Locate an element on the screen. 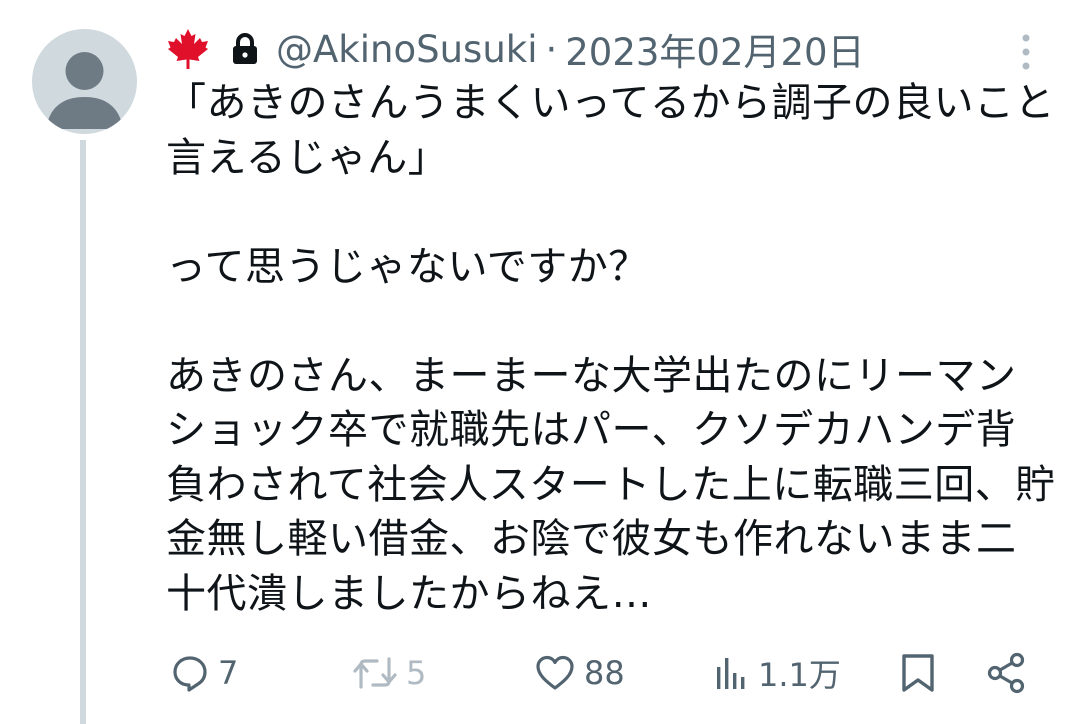  avatar is located at coordinates (84, 81).